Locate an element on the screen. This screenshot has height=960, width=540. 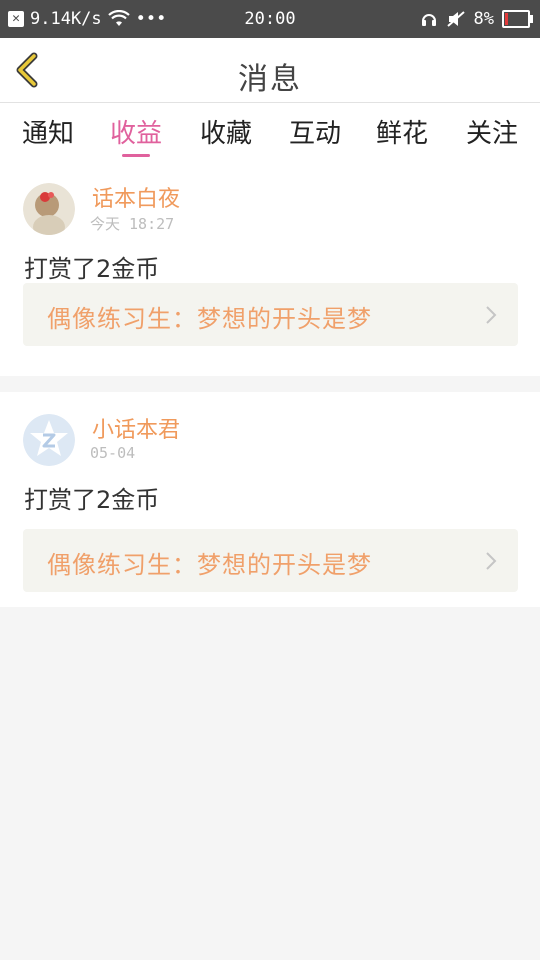
tab-bar: 通知 收益 收藏 互动 鲜花 关注 is located at coordinates (270, 132).